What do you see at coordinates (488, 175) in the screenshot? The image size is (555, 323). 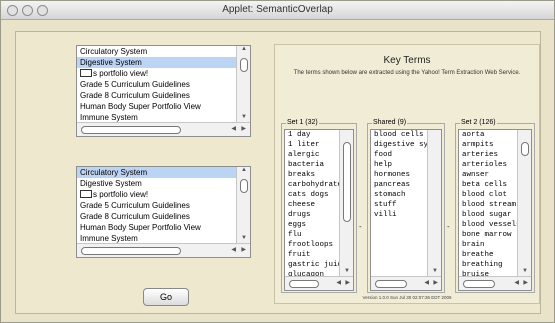 I see `list-item: awnser` at bounding box center [488, 175].